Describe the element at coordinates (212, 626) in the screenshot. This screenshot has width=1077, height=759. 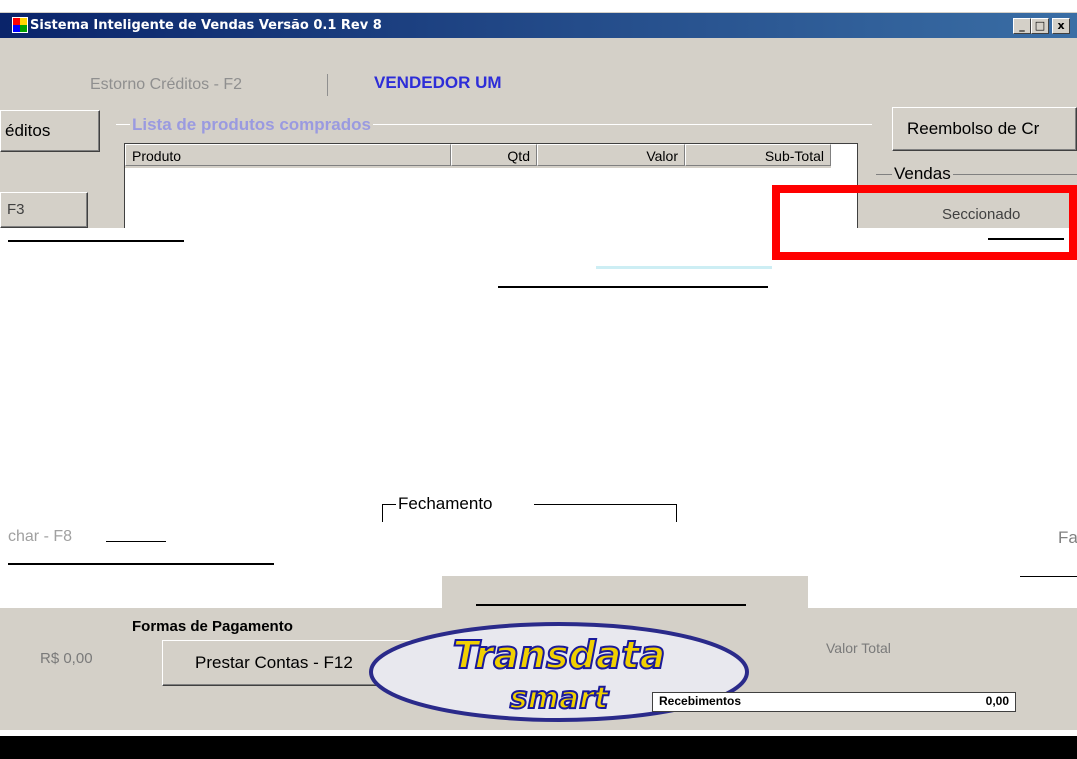
I see `formas-pagamento-title: Formas de Pagamento` at that location.